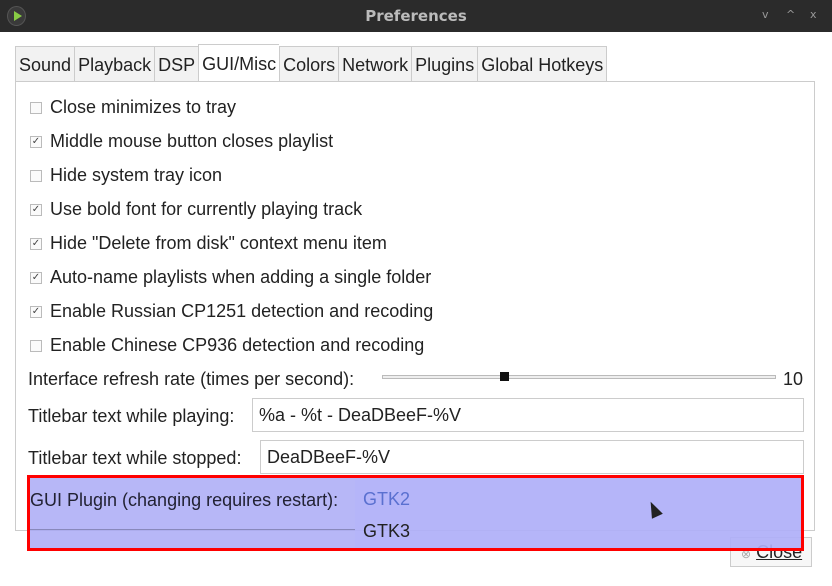  I want to click on tab-plugins: Plugins, so click(444, 64).